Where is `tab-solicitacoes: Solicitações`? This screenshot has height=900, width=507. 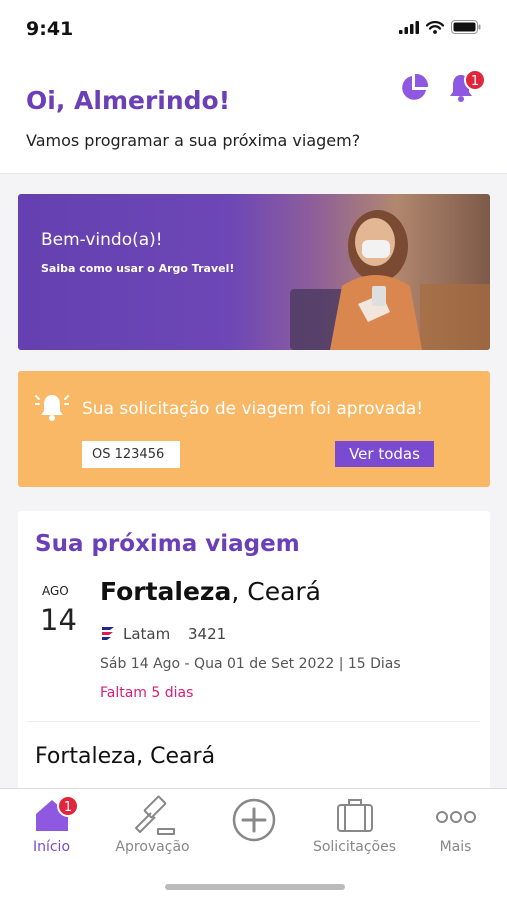 tab-solicitacoes: Solicitações is located at coordinates (354, 829).